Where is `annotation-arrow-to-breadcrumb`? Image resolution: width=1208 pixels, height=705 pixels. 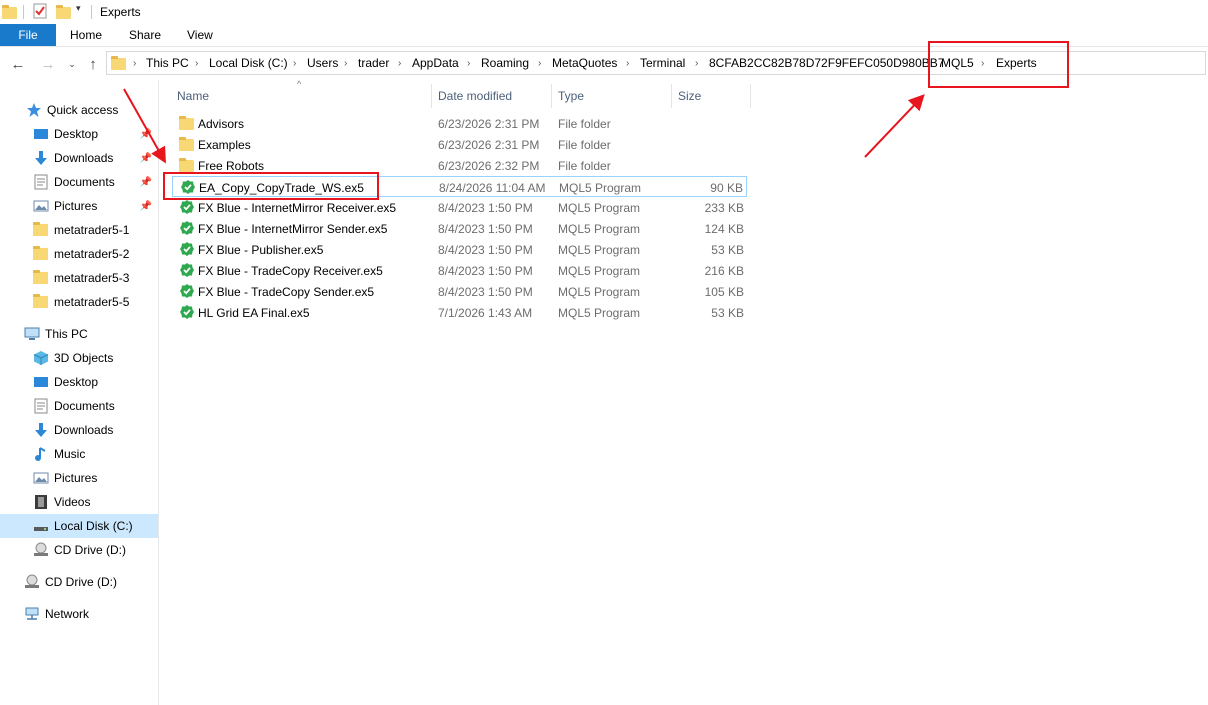 annotation-arrow-to-breadcrumb is located at coordinates (894, 126).